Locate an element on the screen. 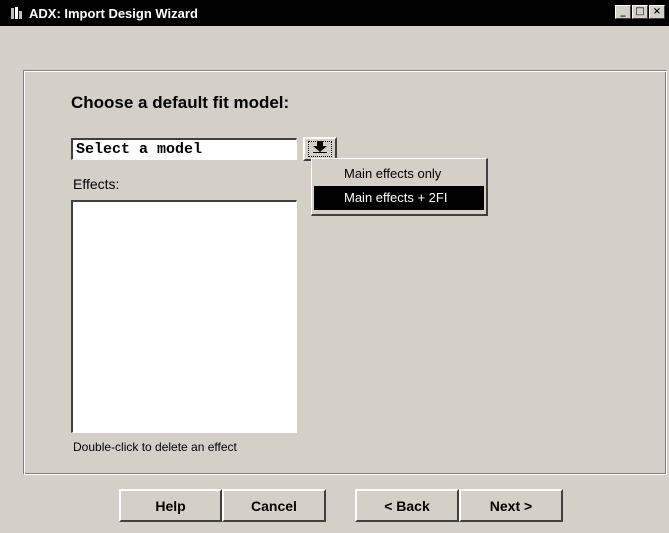  maximize-icon: □ is located at coordinates (640, 11).